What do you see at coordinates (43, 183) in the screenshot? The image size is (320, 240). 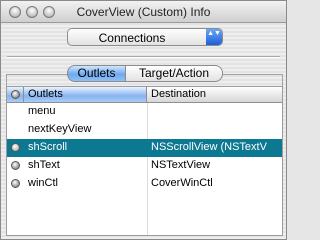 I see `outlet-name: winCtl` at bounding box center [43, 183].